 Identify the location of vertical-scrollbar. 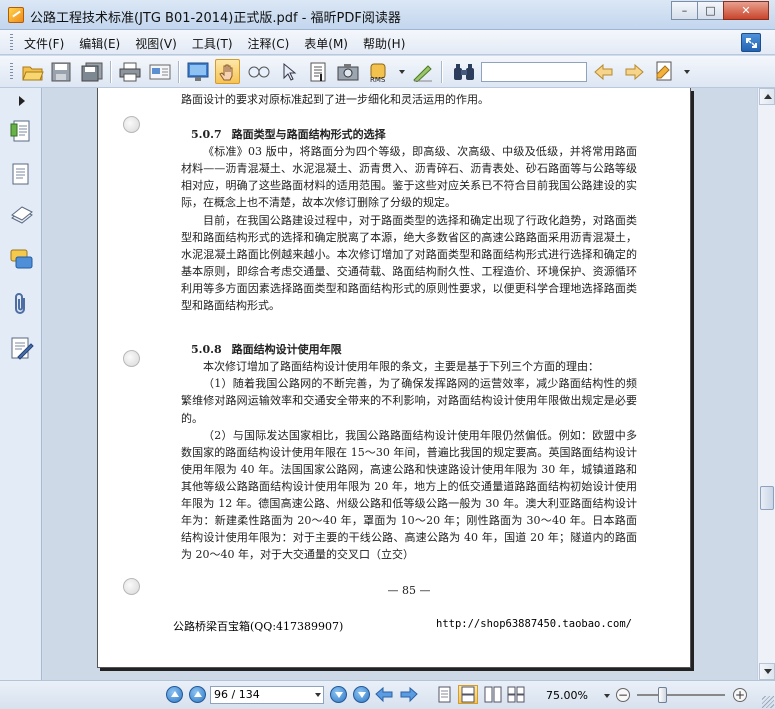
(766, 384).